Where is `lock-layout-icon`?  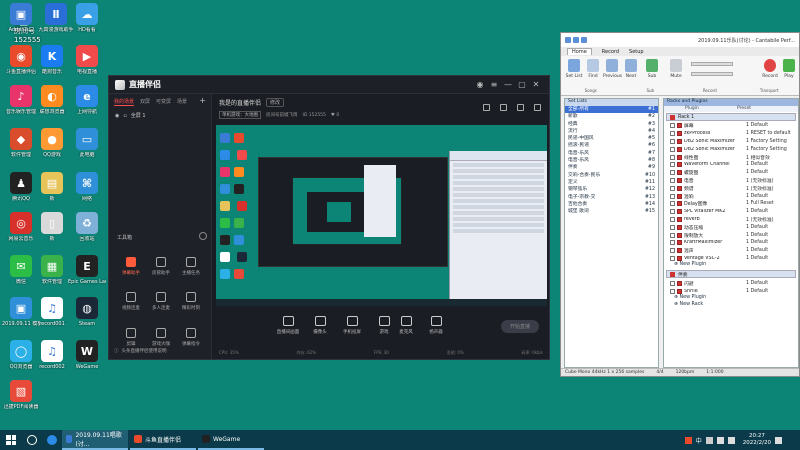
lock-layout-icon is located at coordinates (503, 107).